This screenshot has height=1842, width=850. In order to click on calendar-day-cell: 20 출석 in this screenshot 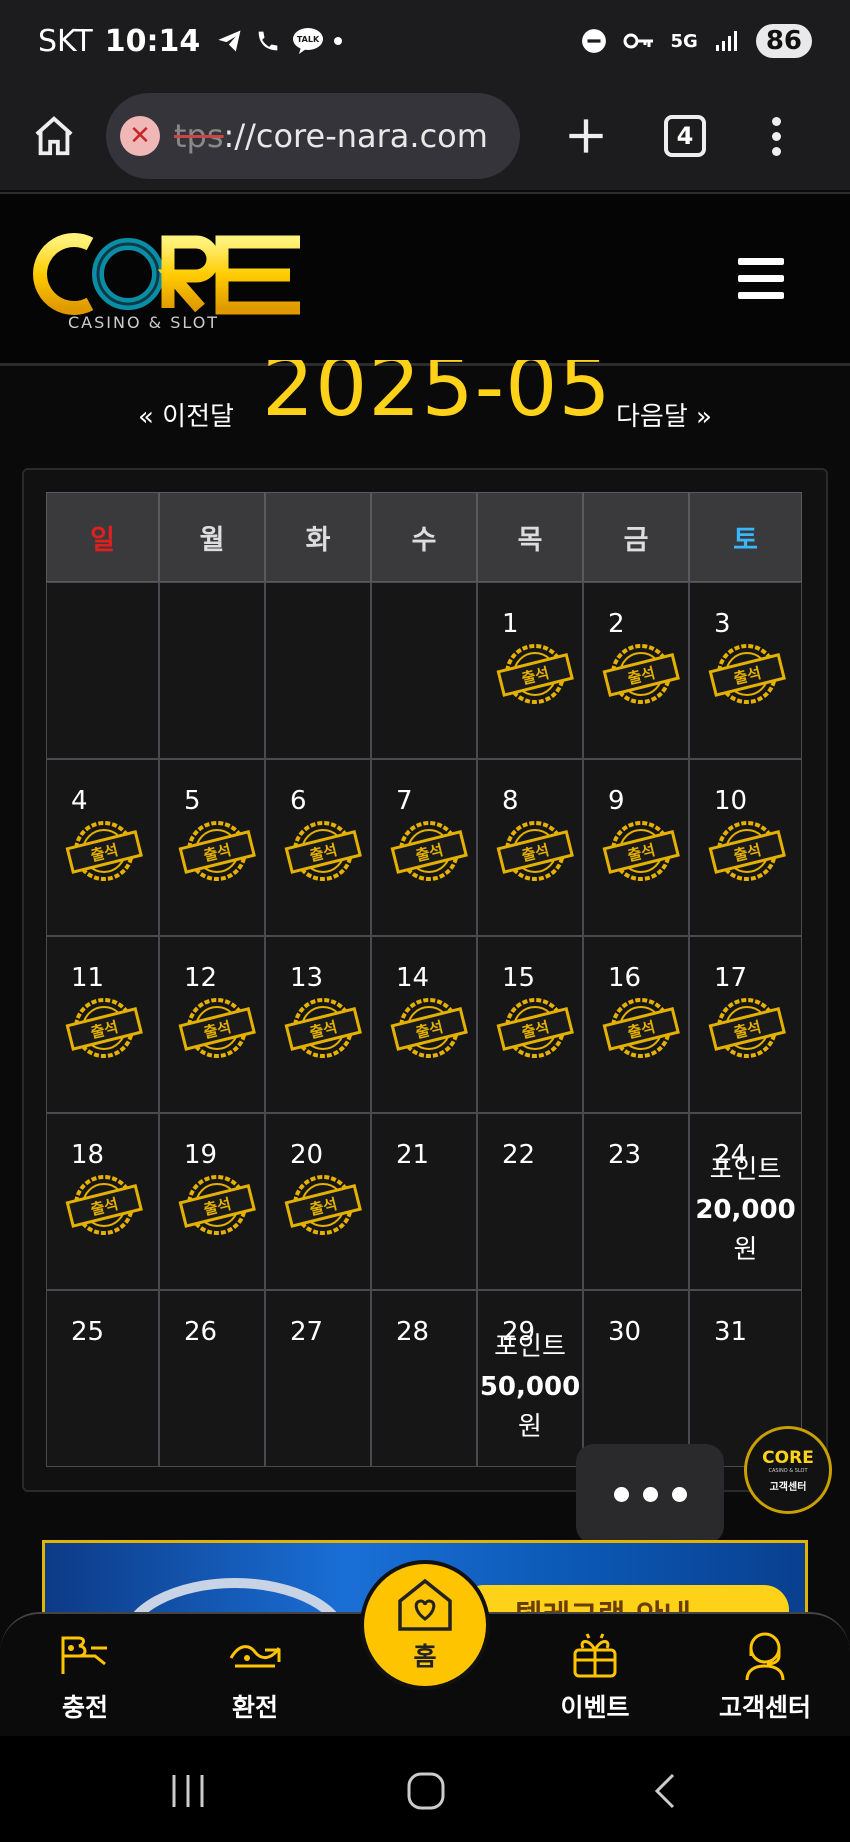, I will do `click(318, 1201)`.